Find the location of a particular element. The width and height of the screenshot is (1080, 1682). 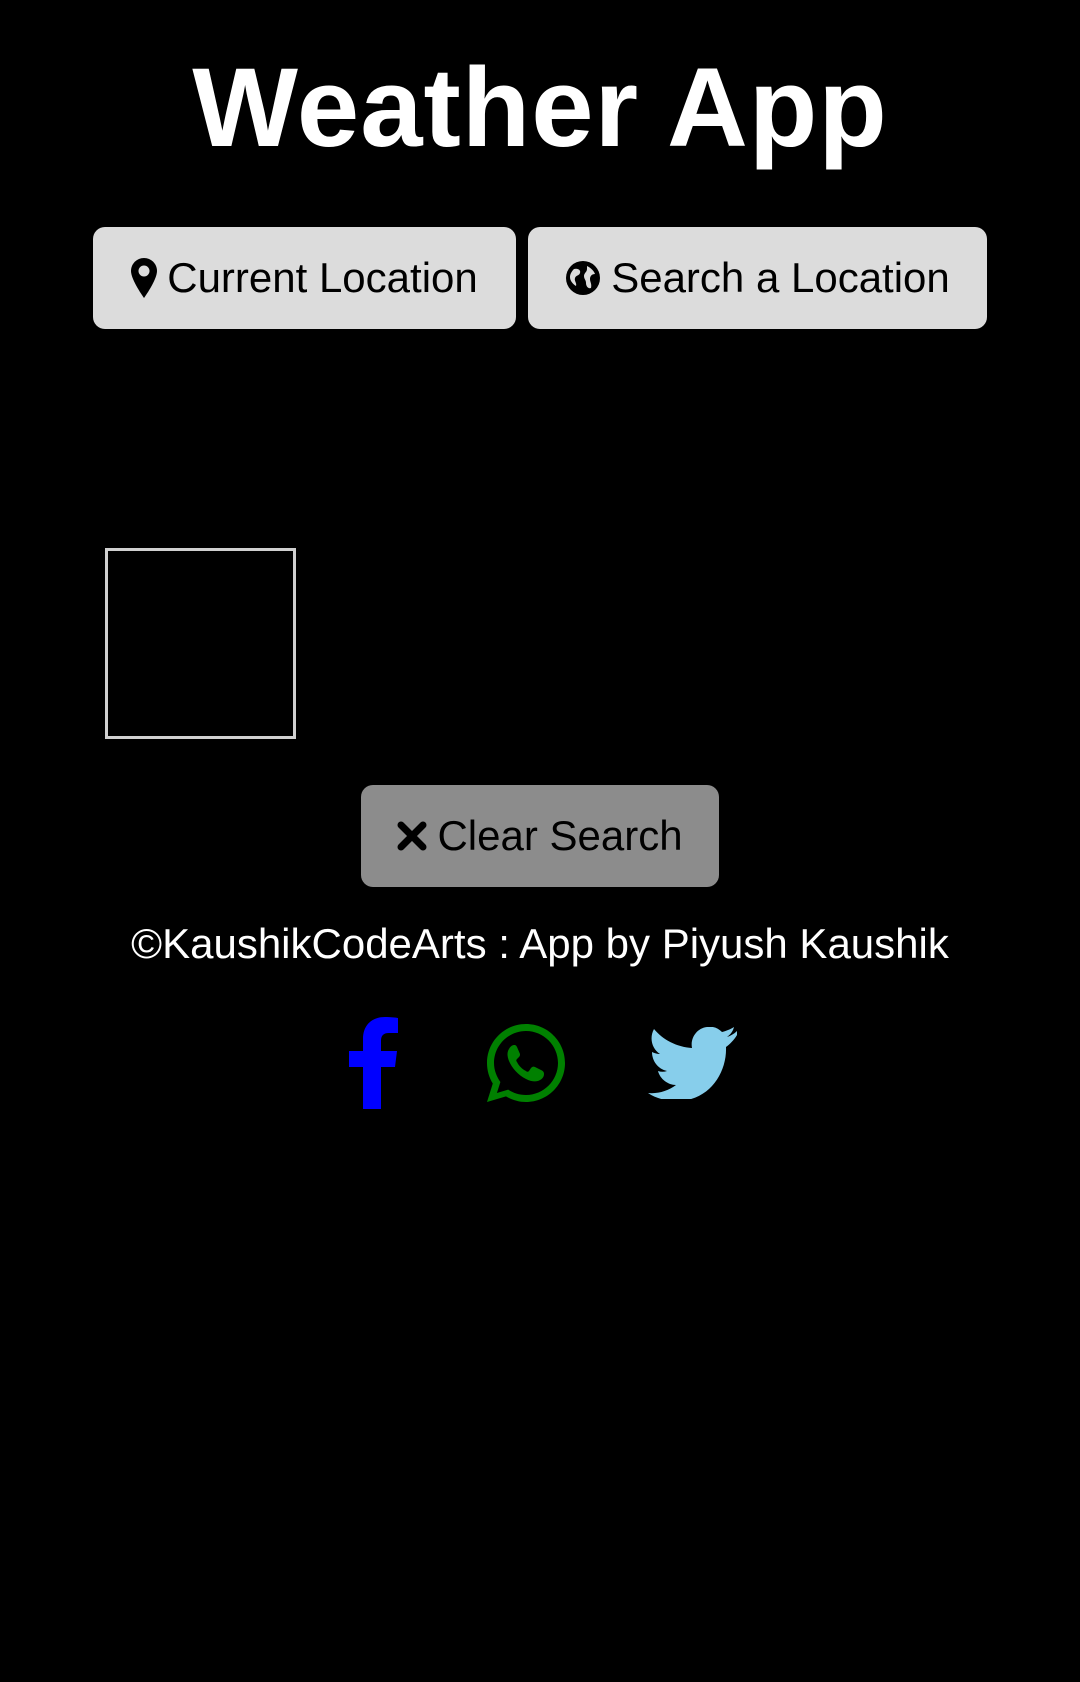

search-location-label: Search a Location is located at coordinates (780, 277).